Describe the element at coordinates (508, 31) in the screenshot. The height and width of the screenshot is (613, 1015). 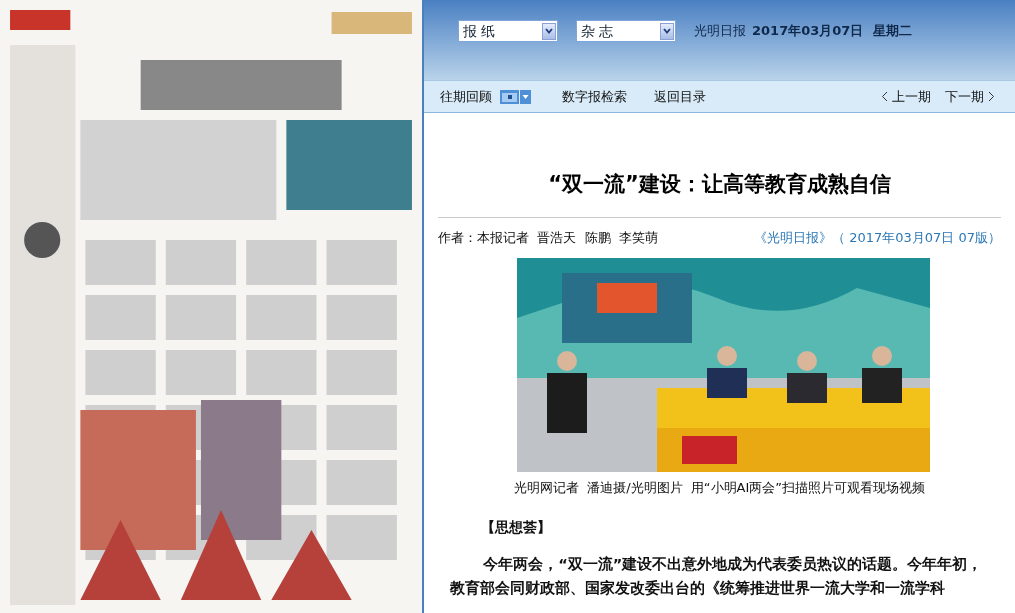
I see `dropdown: 报 纸` at that location.